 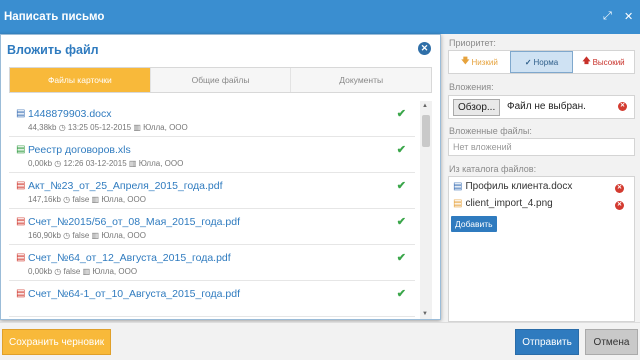 I want to click on cancel-button: Отмена, so click(x=611, y=342).